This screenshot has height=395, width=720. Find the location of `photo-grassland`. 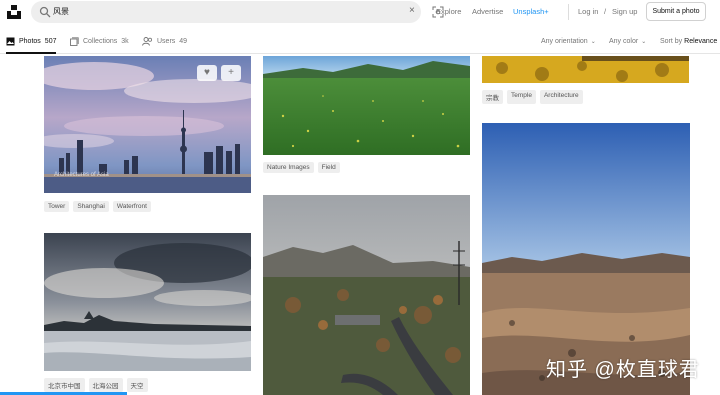

photo-grassland is located at coordinates (366, 105).